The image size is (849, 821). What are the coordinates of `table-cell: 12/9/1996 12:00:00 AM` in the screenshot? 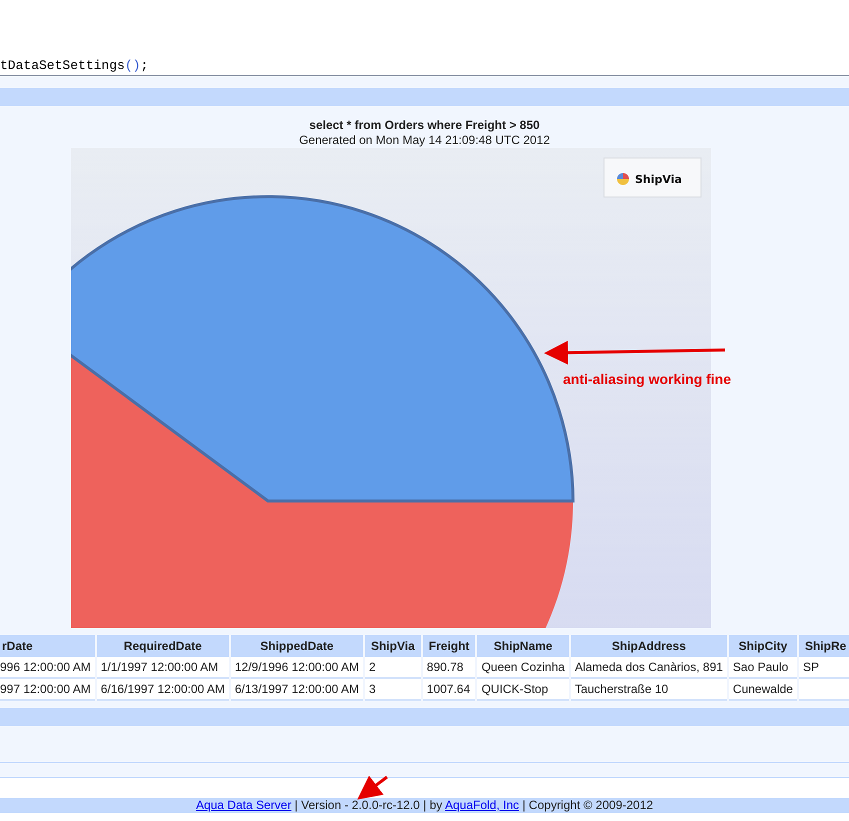 It's located at (296, 668).